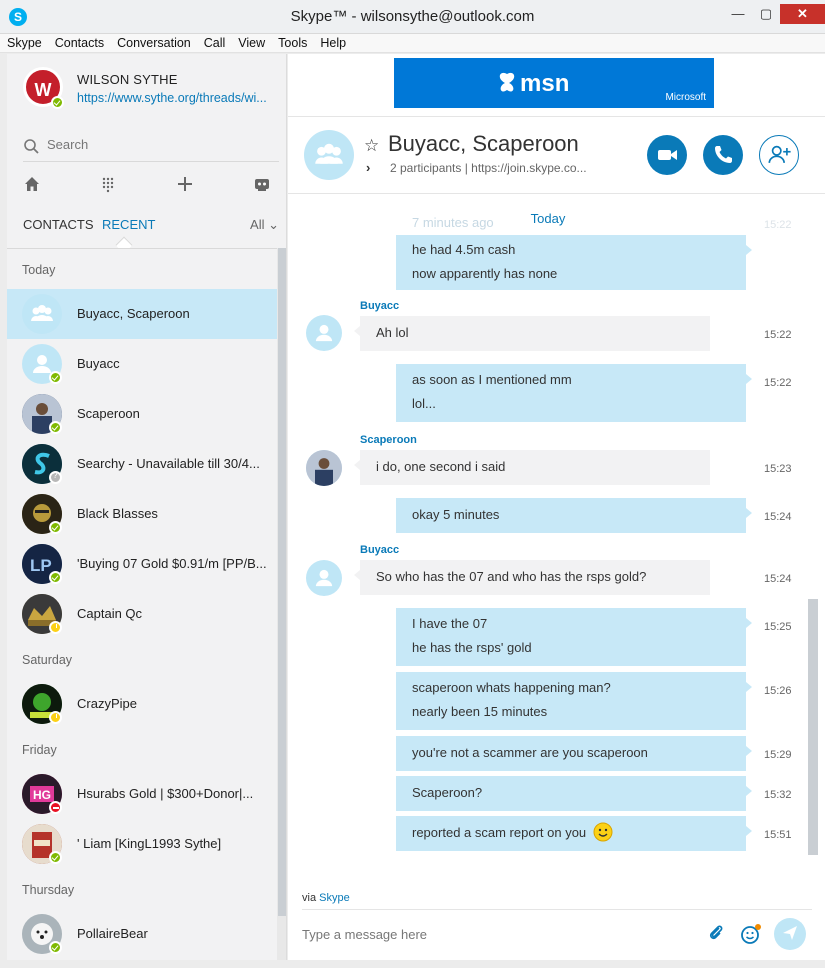  What do you see at coordinates (47, 660) in the screenshot?
I see `group-header-saturday: Saturday` at bounding box center [47, 660].